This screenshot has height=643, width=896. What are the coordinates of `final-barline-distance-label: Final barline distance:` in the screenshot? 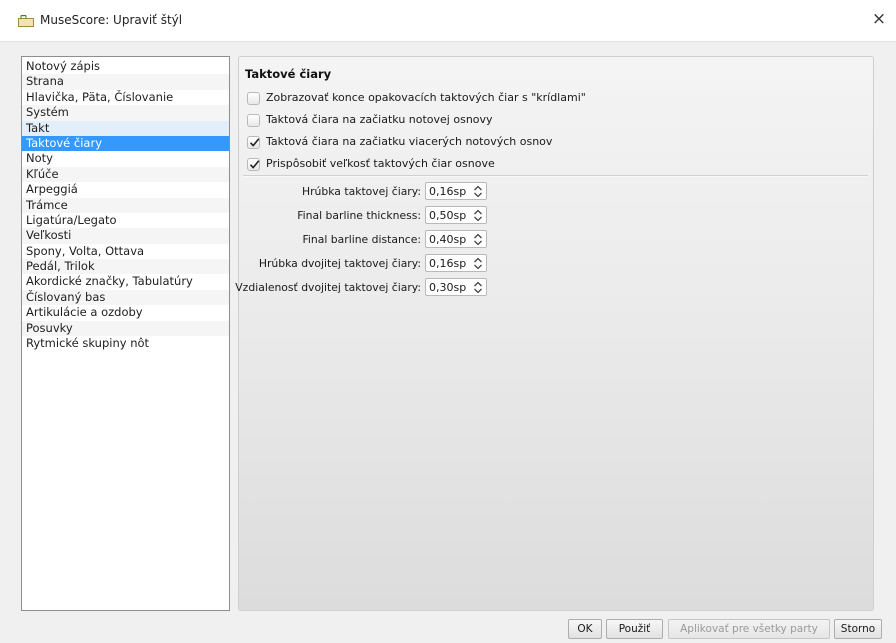 It's located at (361, 239).